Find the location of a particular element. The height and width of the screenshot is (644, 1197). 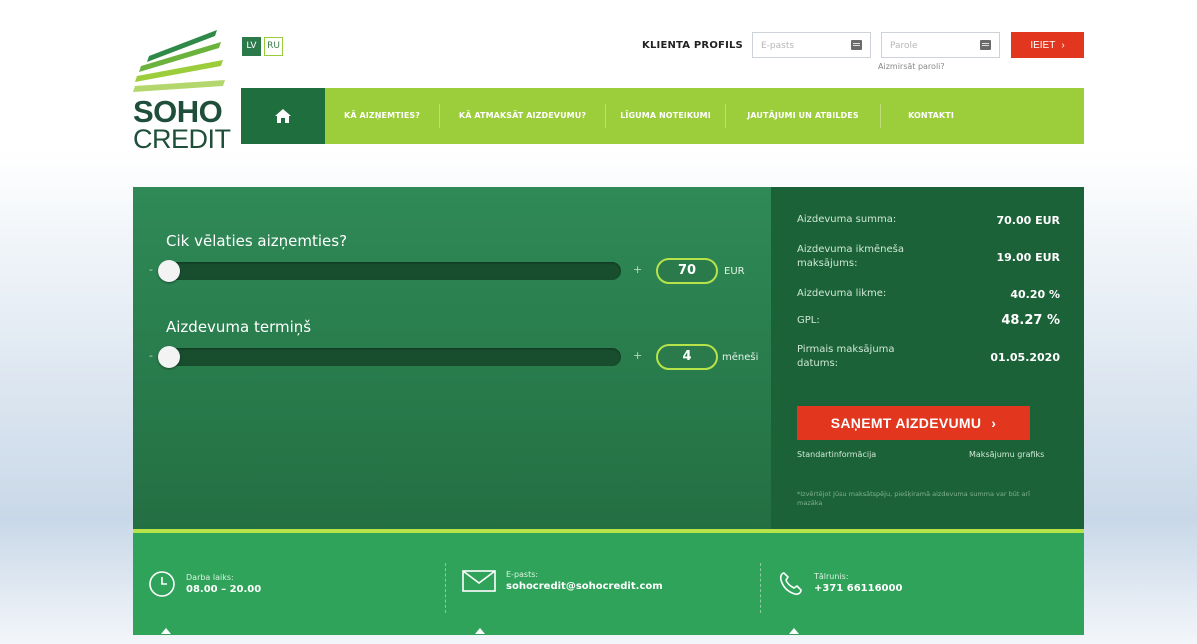

nav-home is located at coordinates (283, 116).